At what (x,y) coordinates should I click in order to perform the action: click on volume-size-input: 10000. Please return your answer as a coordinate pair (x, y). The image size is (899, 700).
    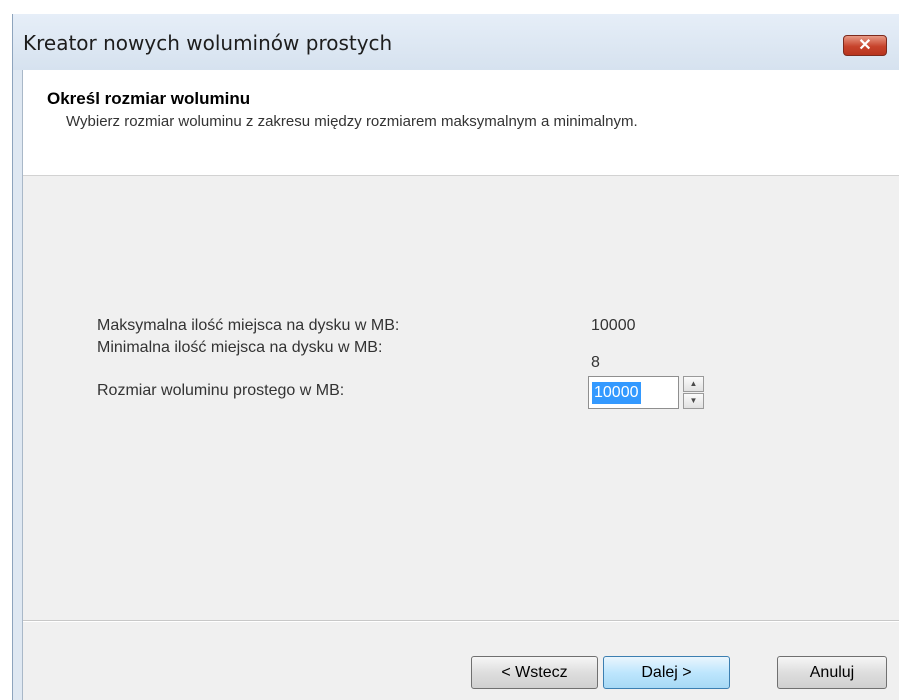
    Looking at the image, I should click on (633, 392).